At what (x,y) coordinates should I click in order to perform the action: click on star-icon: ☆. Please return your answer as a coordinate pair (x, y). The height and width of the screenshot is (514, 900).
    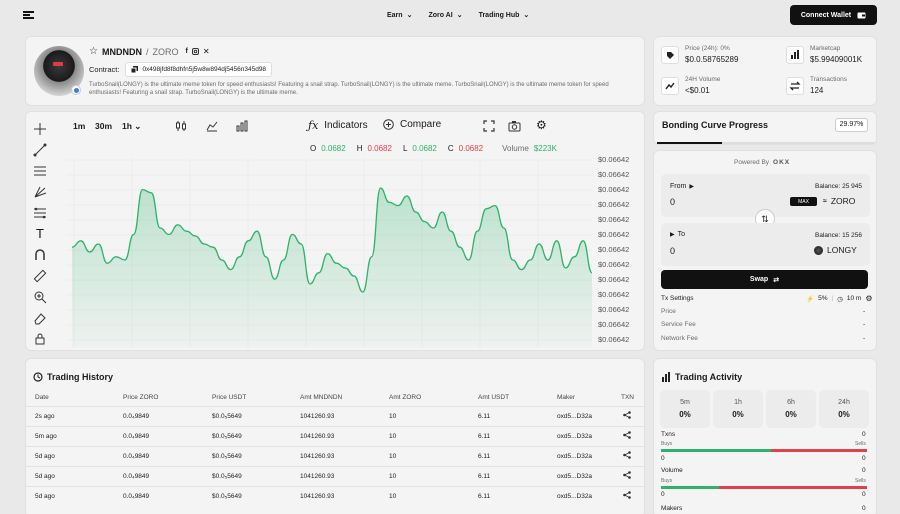
    Looking at the image, I should click on (93, 51).